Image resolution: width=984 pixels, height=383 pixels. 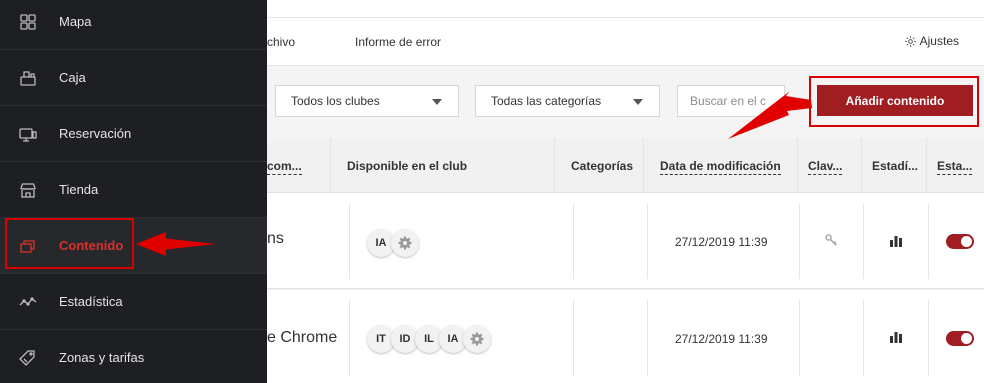 I want to click on sidebar-item-store: Tienda, so click(x=133, y=190).